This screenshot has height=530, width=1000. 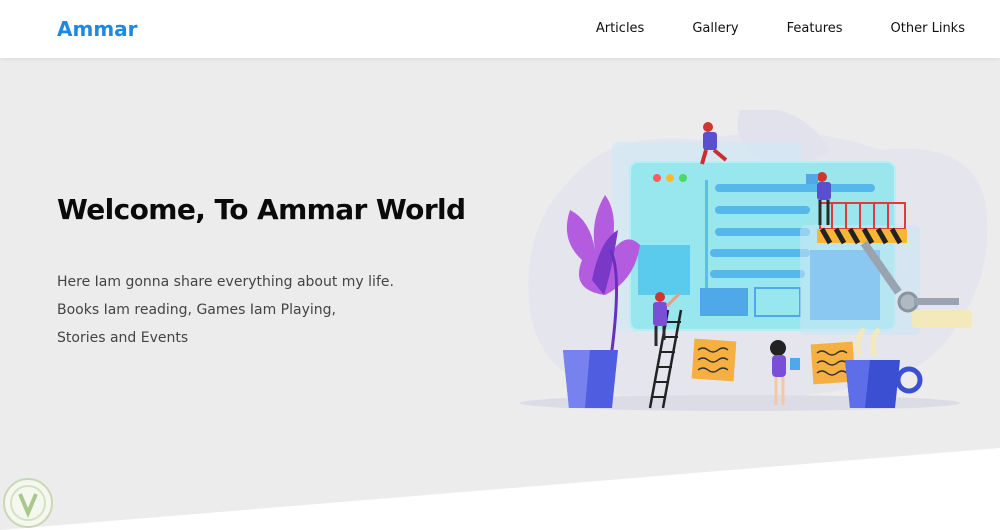 What do you see at coordinates (123, 338) in the screenshot?
I see `hero-line-3: Stories and Events` at bounding box center [123, 338].